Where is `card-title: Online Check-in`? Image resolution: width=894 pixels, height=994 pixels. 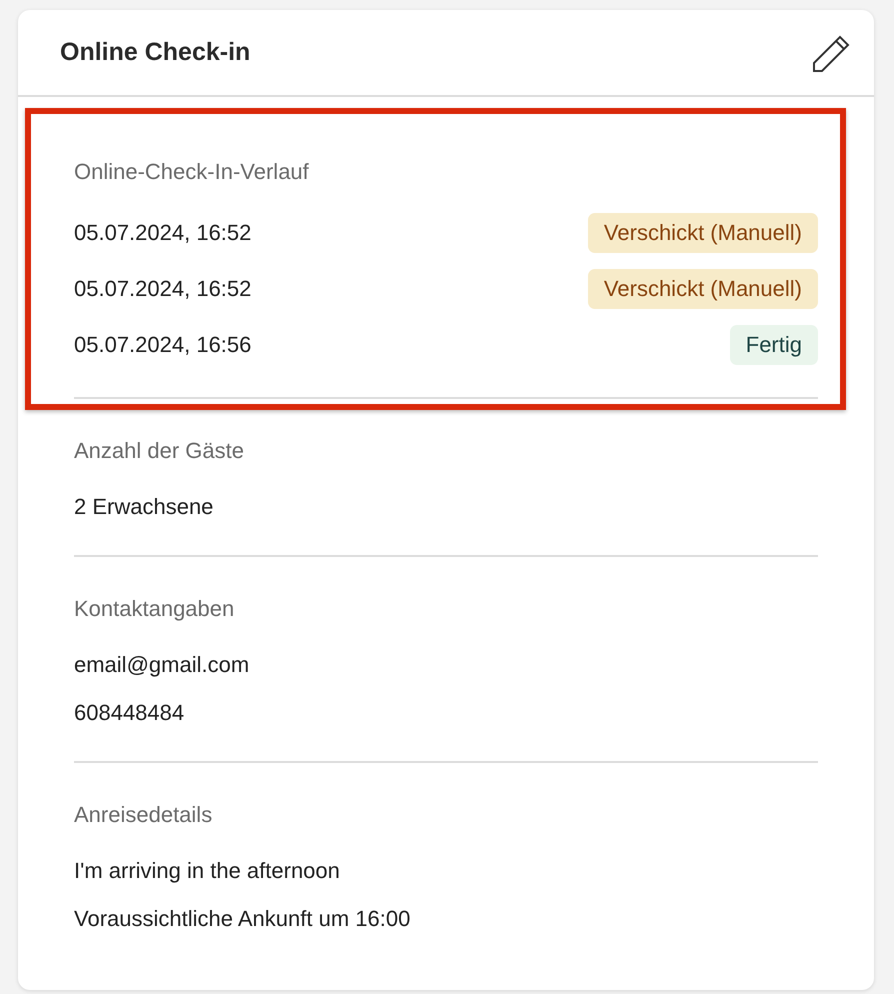
card-title: Online Check-in is located at coordinates (155, 52).